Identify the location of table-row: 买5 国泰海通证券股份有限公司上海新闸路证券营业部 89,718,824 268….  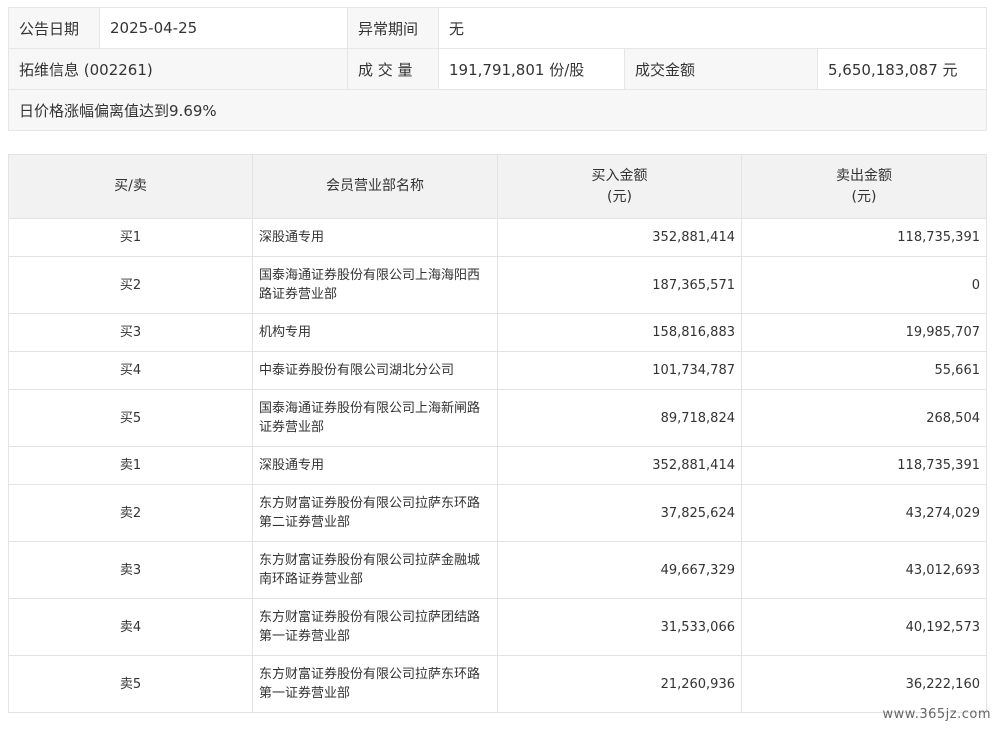
(497, 418).